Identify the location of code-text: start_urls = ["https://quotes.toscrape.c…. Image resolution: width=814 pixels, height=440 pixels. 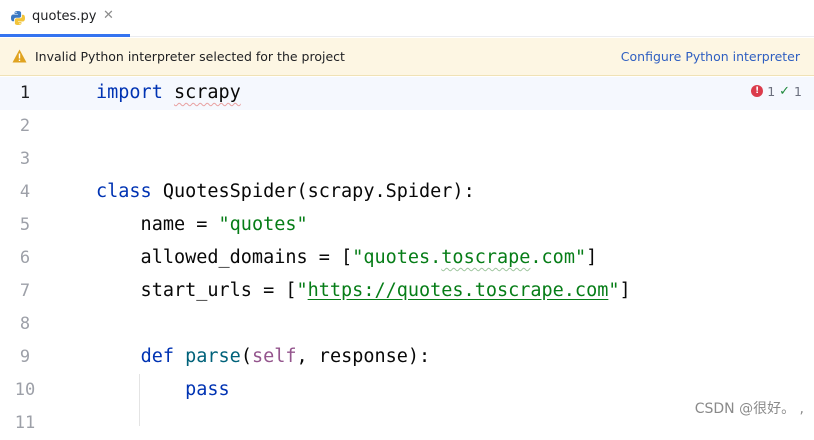
(363, 290).